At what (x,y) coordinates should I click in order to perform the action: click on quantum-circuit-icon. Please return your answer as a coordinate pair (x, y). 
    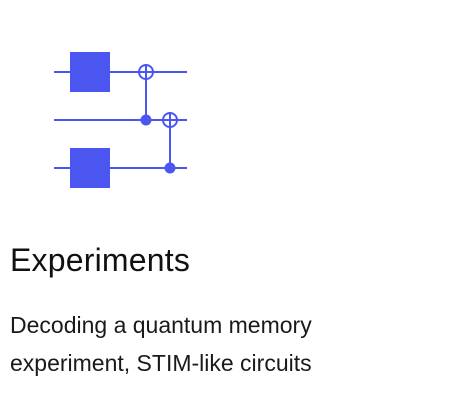
    Looking at the image, I should click on (120, 120).